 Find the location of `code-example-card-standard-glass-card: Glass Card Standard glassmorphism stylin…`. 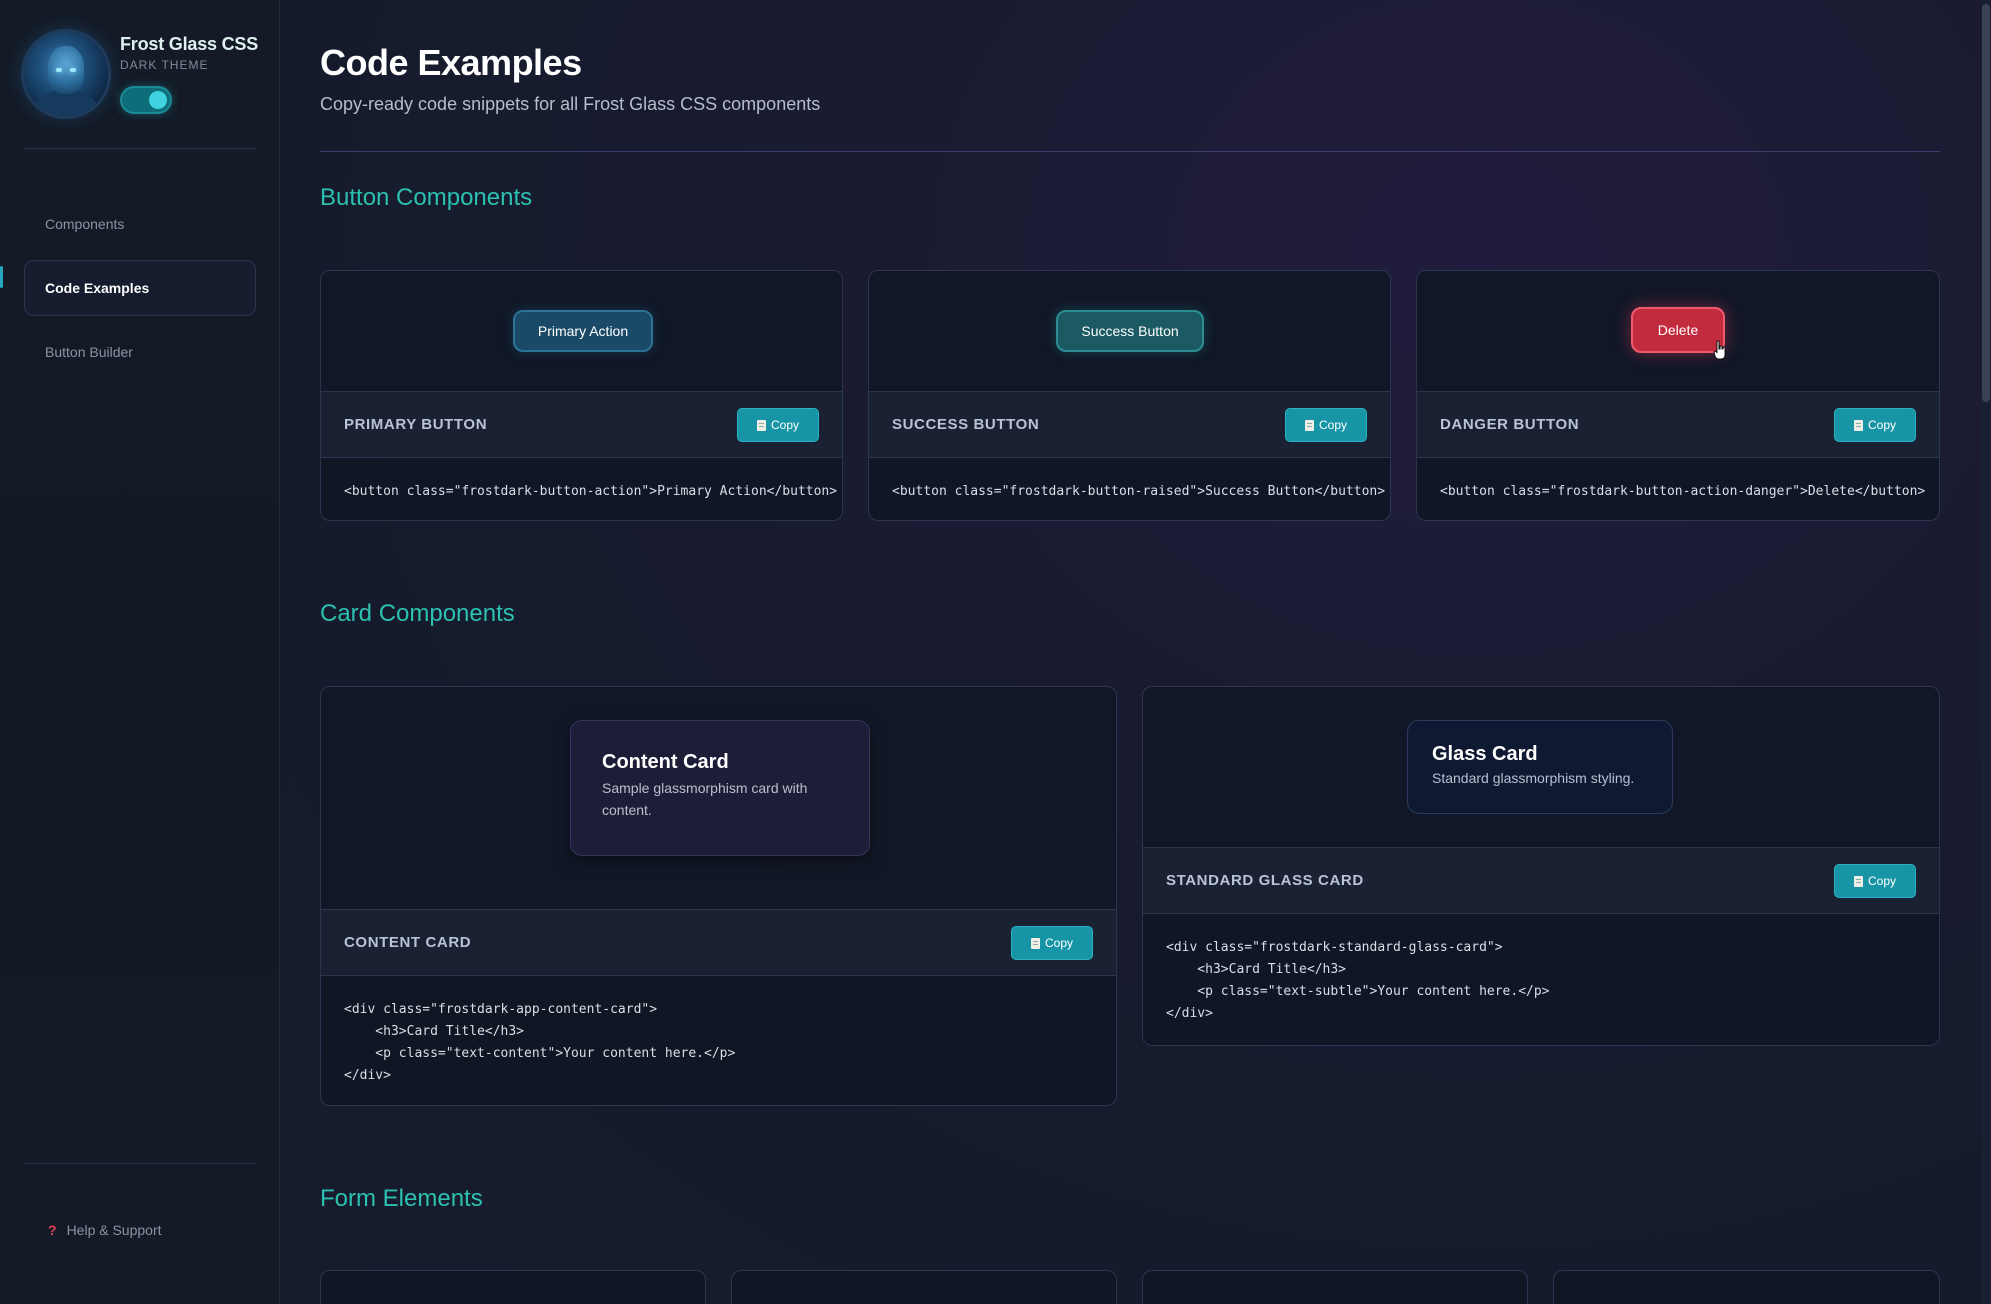

code-example-card-standard-glass-card: Glass Card Standard glassmorphism stylin… is located at coordinates (1541, 866).